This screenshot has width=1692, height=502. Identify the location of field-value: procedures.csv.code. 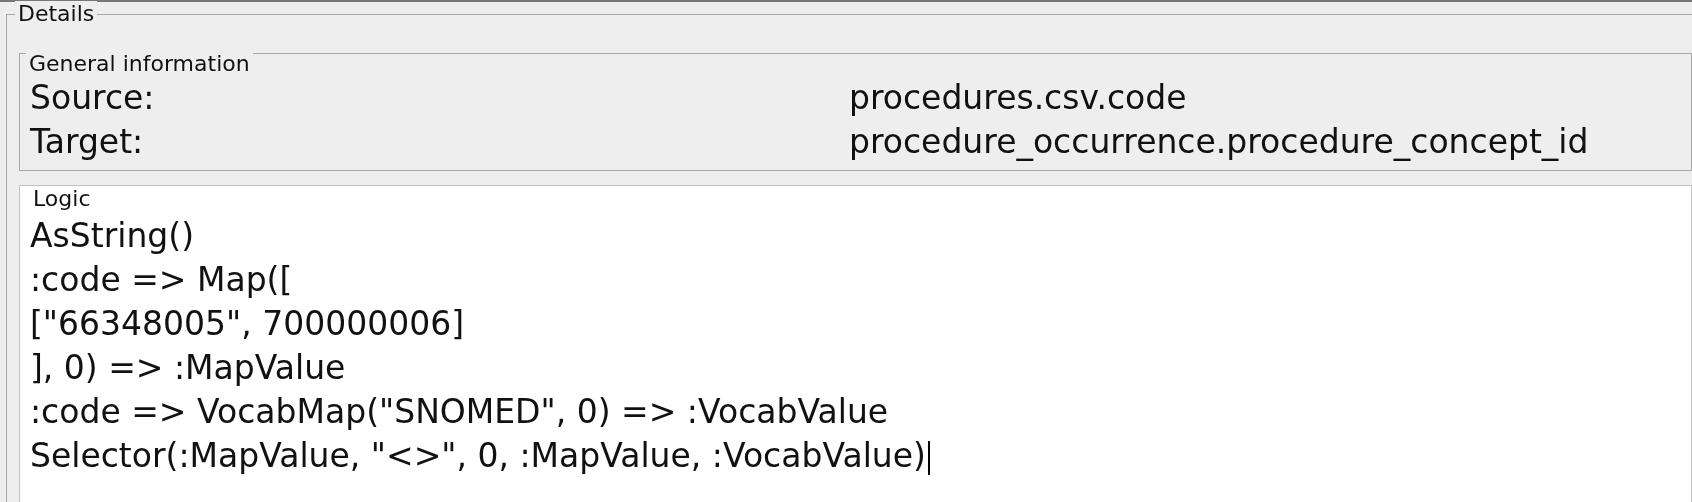
(1018, 98).